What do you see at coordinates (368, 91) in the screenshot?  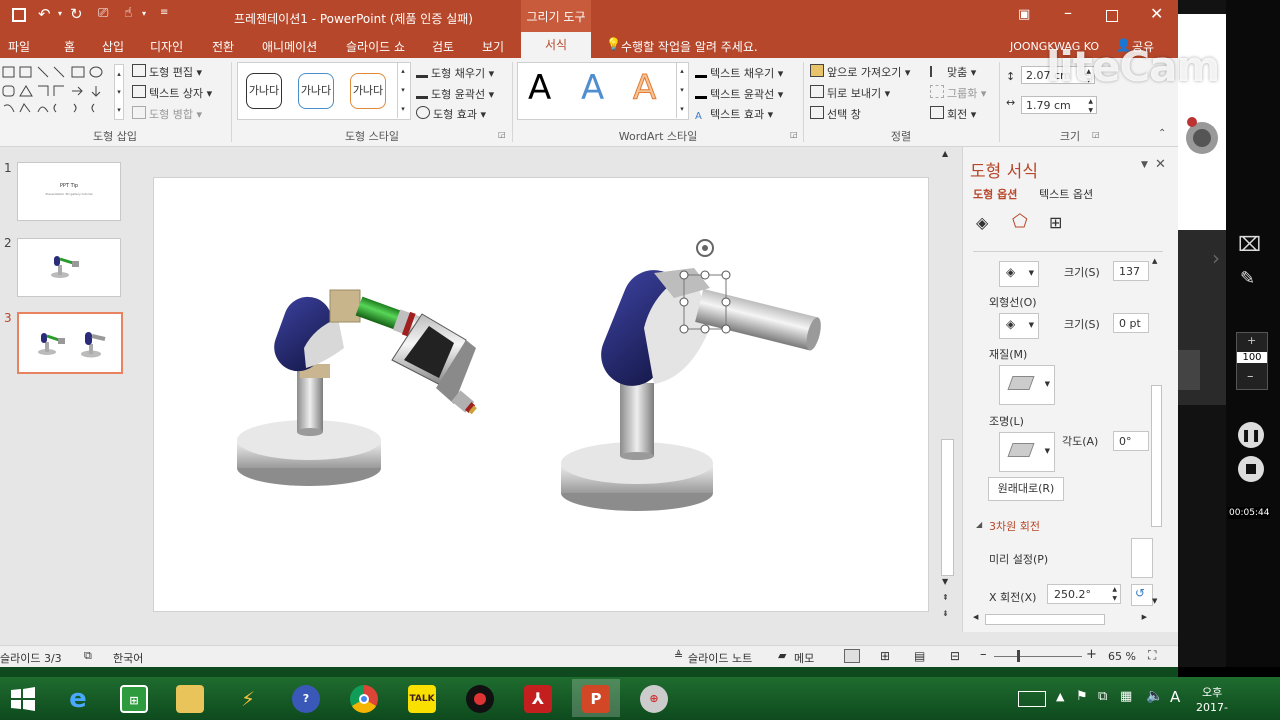 I see `shape-style-3: 가나다` at bounding box center [368, 91].